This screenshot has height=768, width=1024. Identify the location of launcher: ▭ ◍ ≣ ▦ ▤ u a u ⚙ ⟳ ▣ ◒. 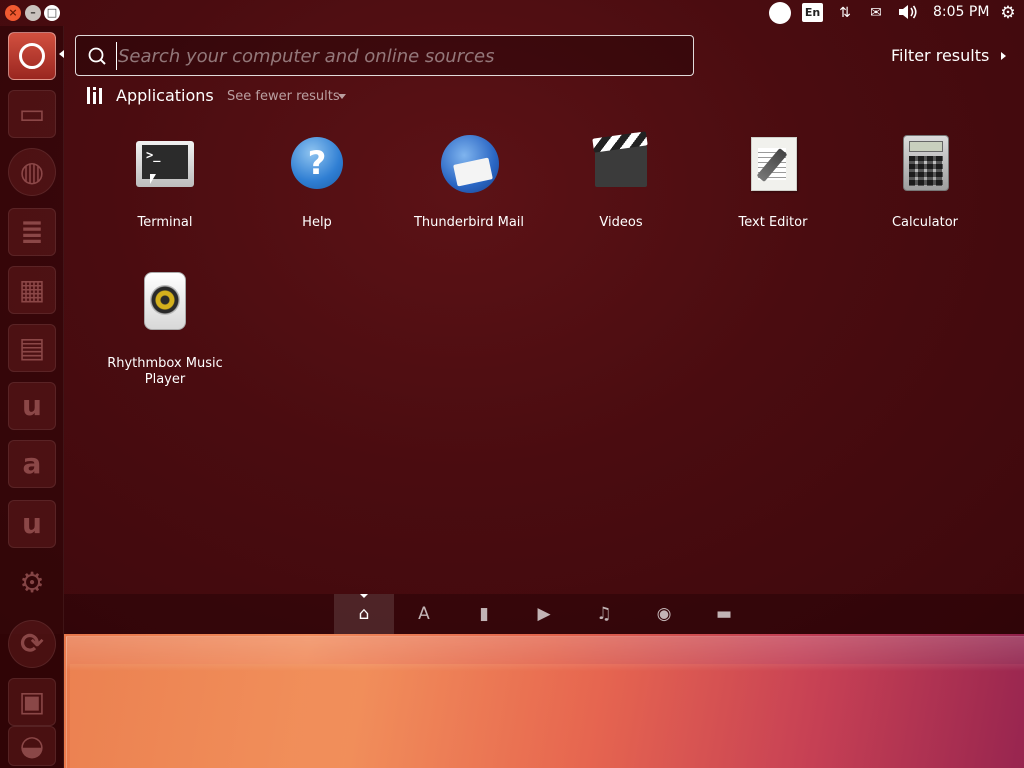
(32, 397).